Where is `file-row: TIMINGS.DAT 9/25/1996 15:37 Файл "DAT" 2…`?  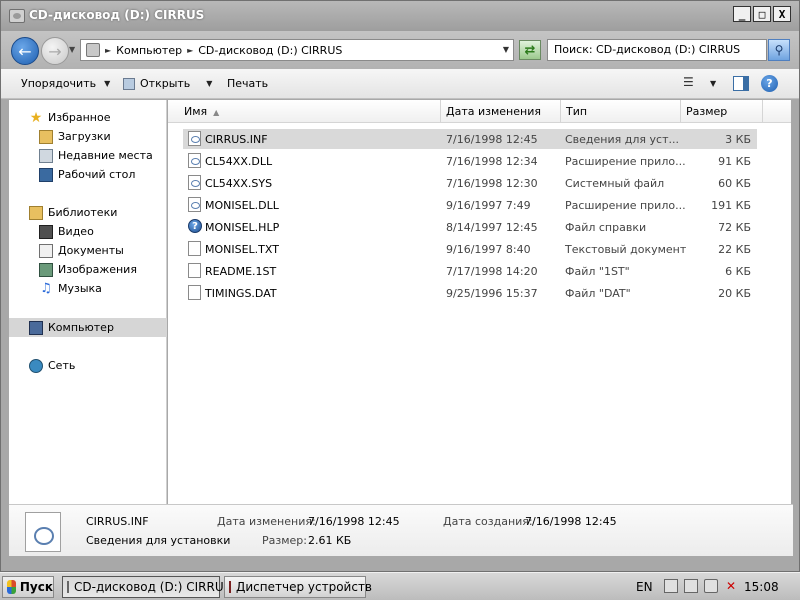 file-row: TIMINGS.DAT 9/25/1996 15:37 Файл "DAT" 2… is located at coordinates (470, 293).